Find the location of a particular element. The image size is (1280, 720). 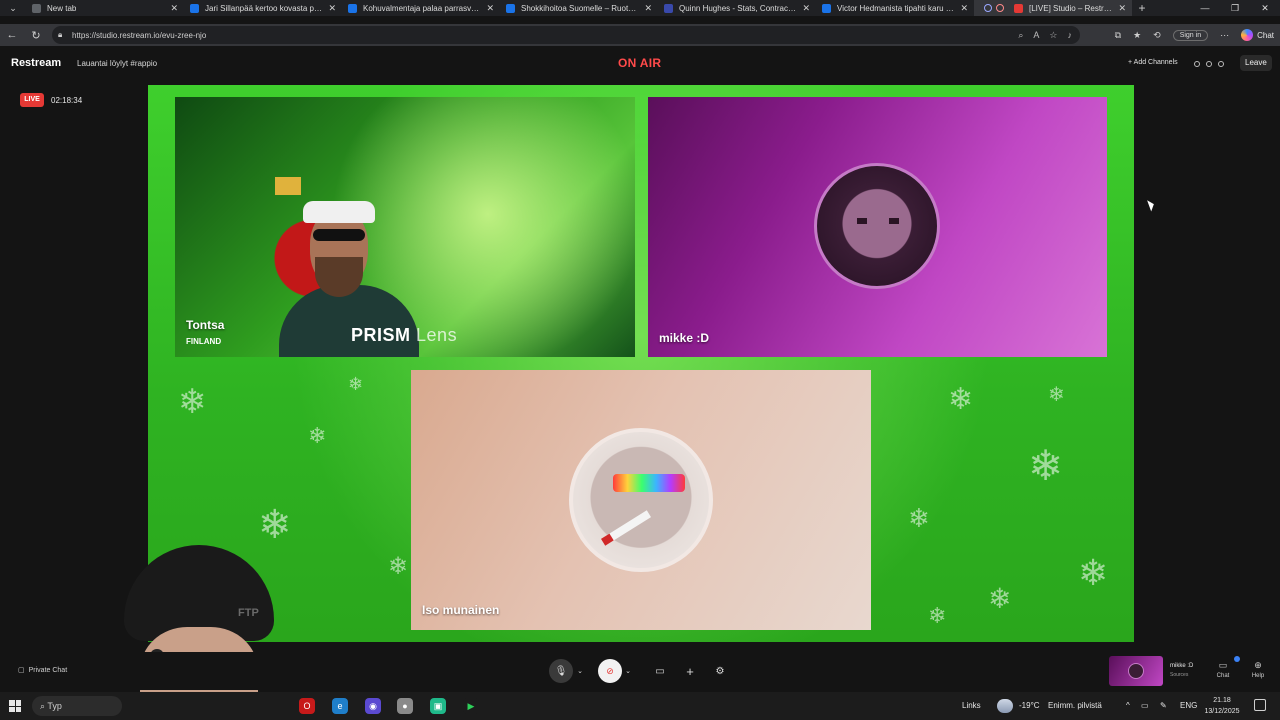

leave-button: Leave is located at coordinates (1256, 63).